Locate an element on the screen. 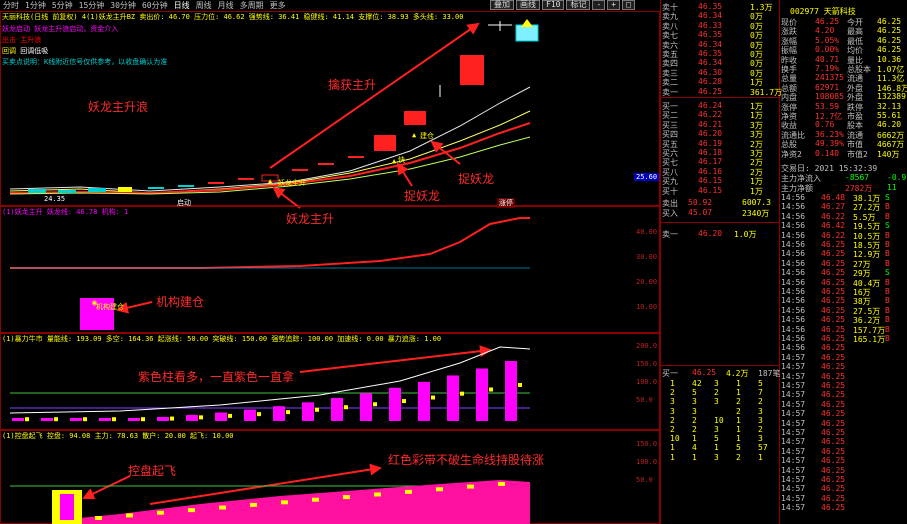 The height and width of the screenshot is (524, 907). stat-value: 49.39% is located at coordinates (829, 144).